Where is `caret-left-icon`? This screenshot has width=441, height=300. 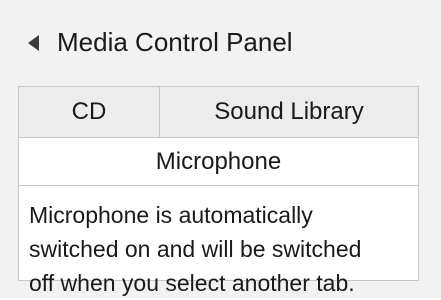
caret-left-icon is located at coordinates (33, 42).